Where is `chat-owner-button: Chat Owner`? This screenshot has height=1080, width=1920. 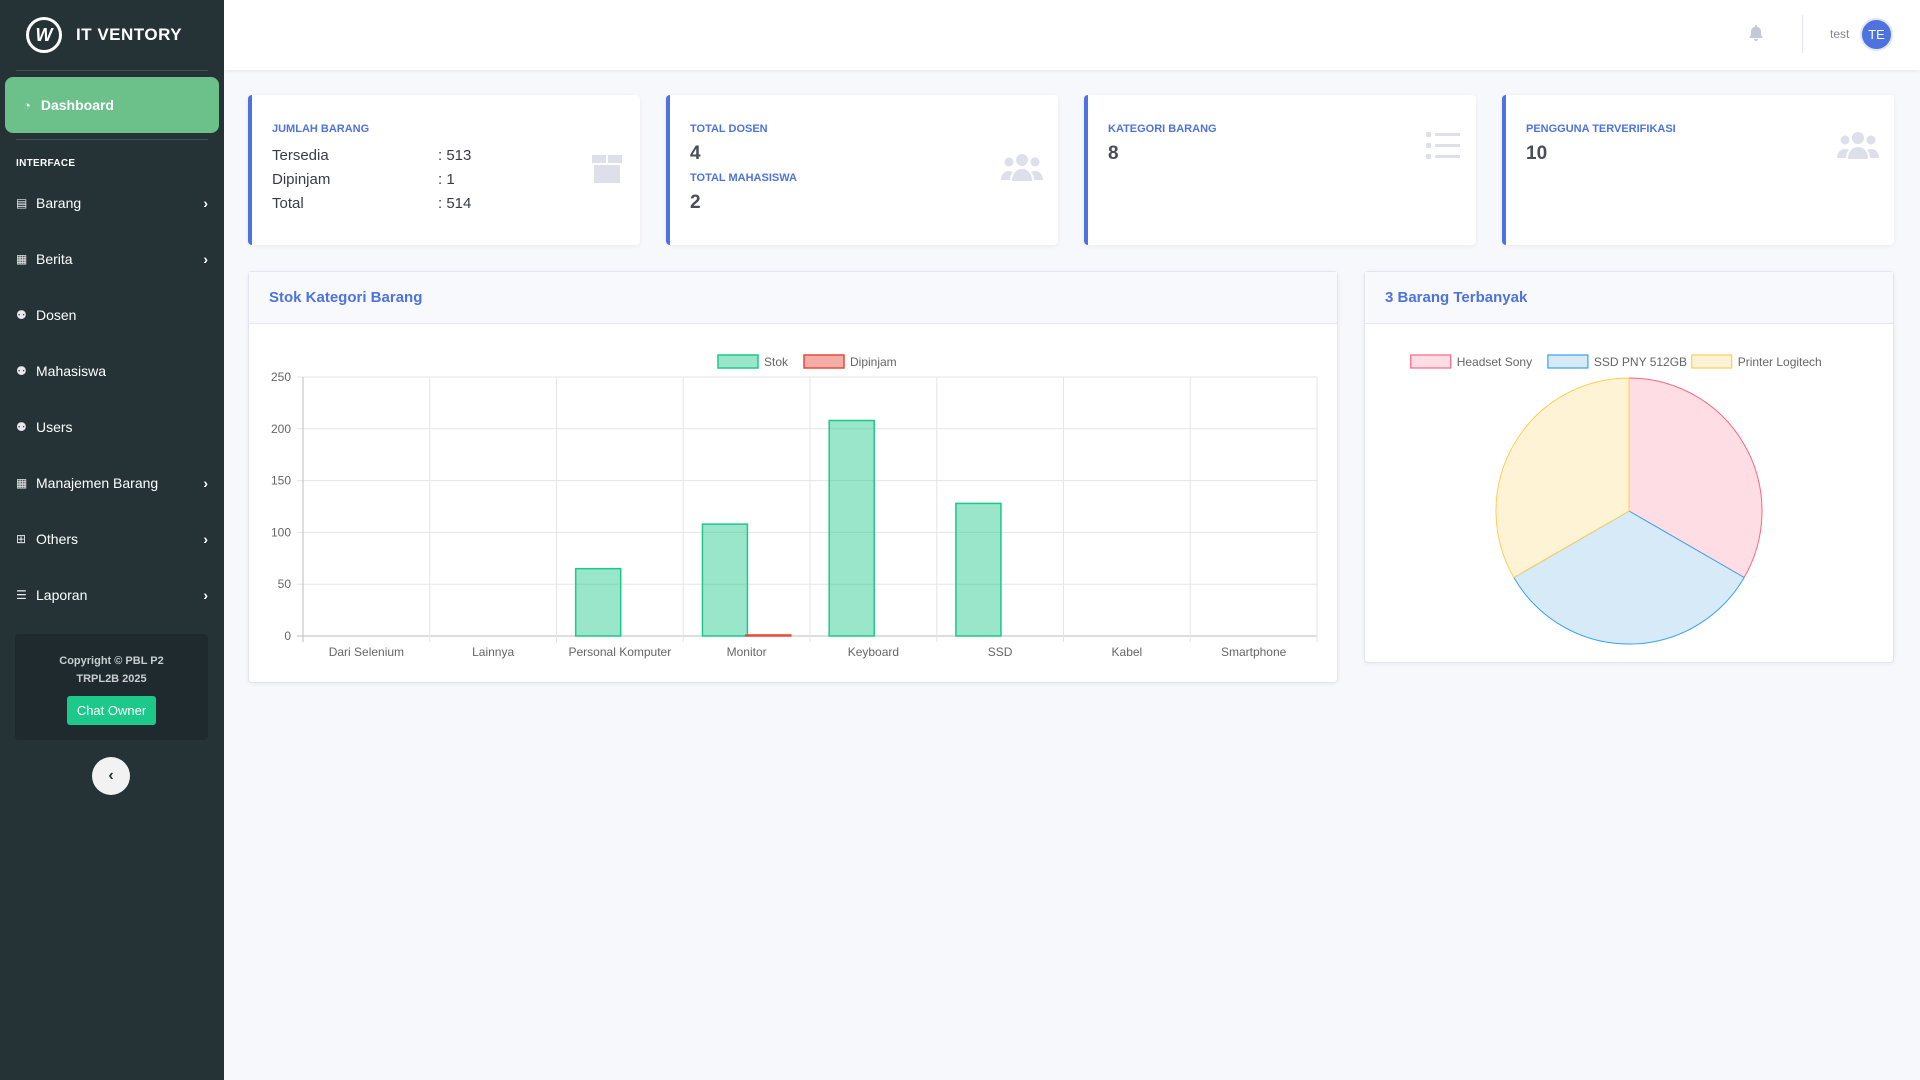
chat-owner-button: Chat Owner is located at coordinates (111, 710).